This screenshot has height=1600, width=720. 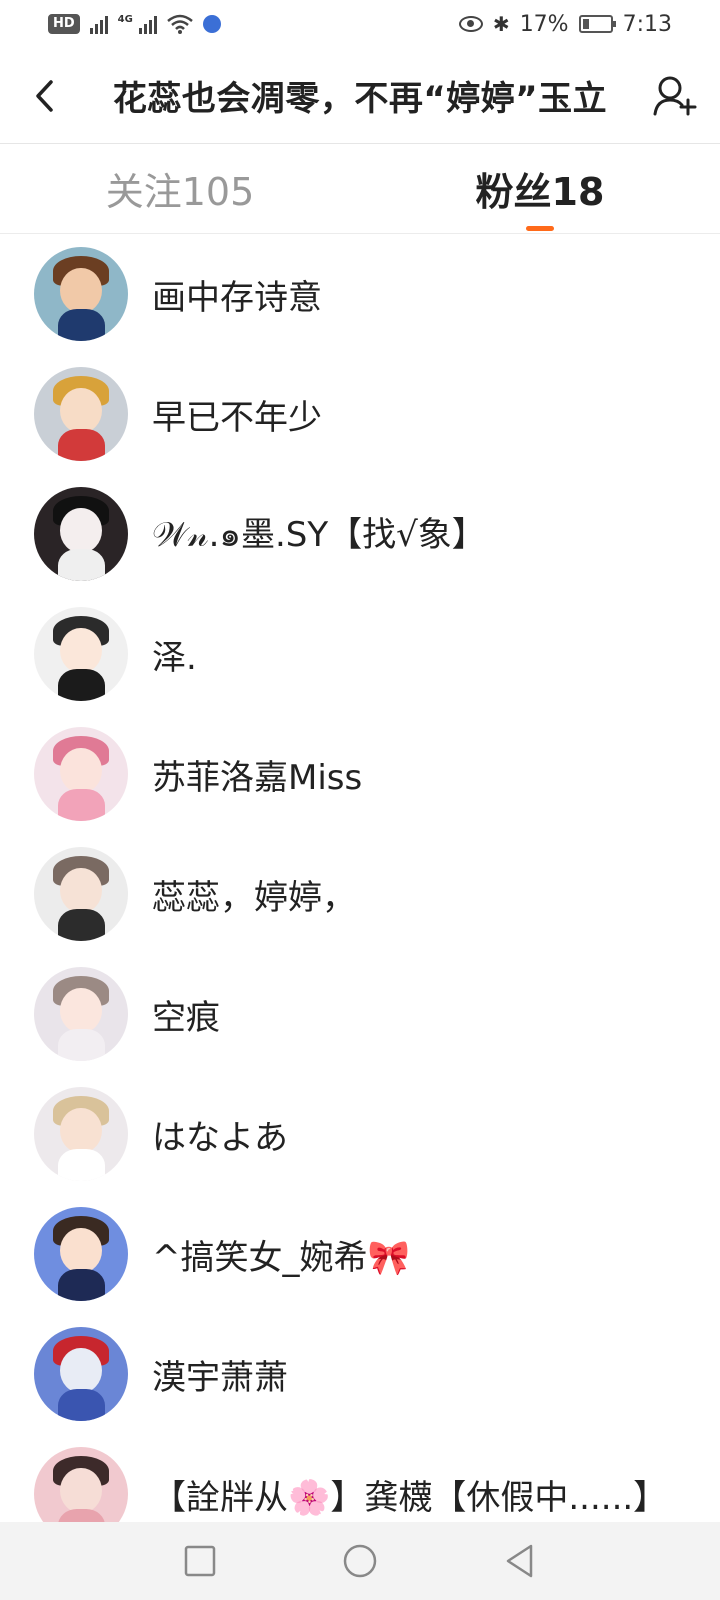 I want to click on battery-percent: 17%, so click(x=544, y=24).